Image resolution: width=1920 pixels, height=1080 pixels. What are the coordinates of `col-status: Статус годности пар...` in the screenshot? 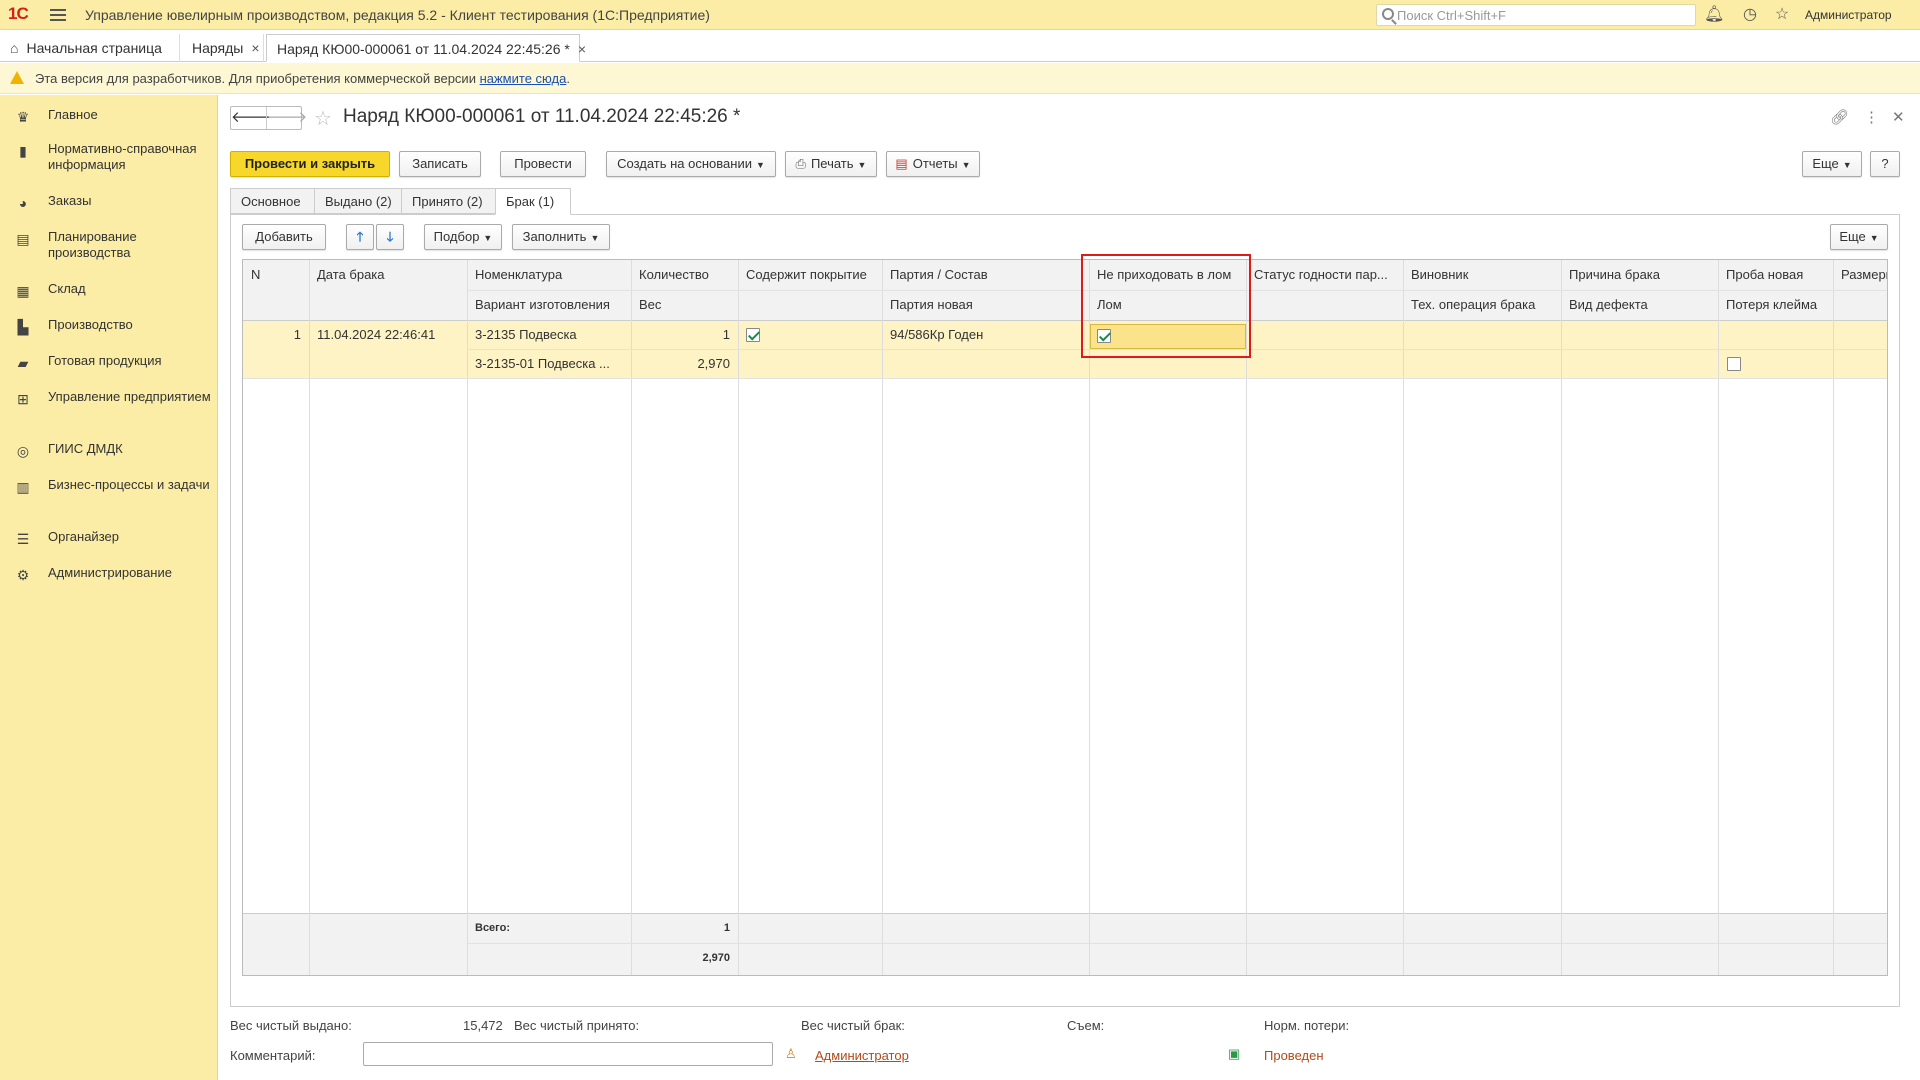 It's located at (1324, 275).